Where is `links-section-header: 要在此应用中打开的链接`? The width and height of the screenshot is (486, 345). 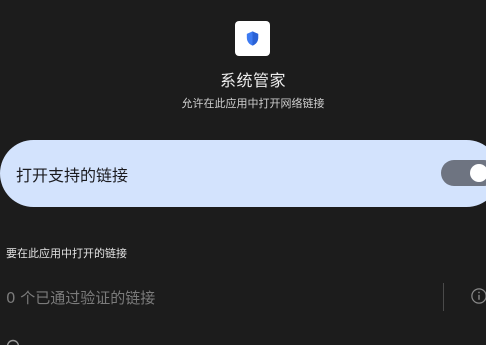 links-section-header: 要在此应用中打开的链接 is located at coordinates (66, 253).